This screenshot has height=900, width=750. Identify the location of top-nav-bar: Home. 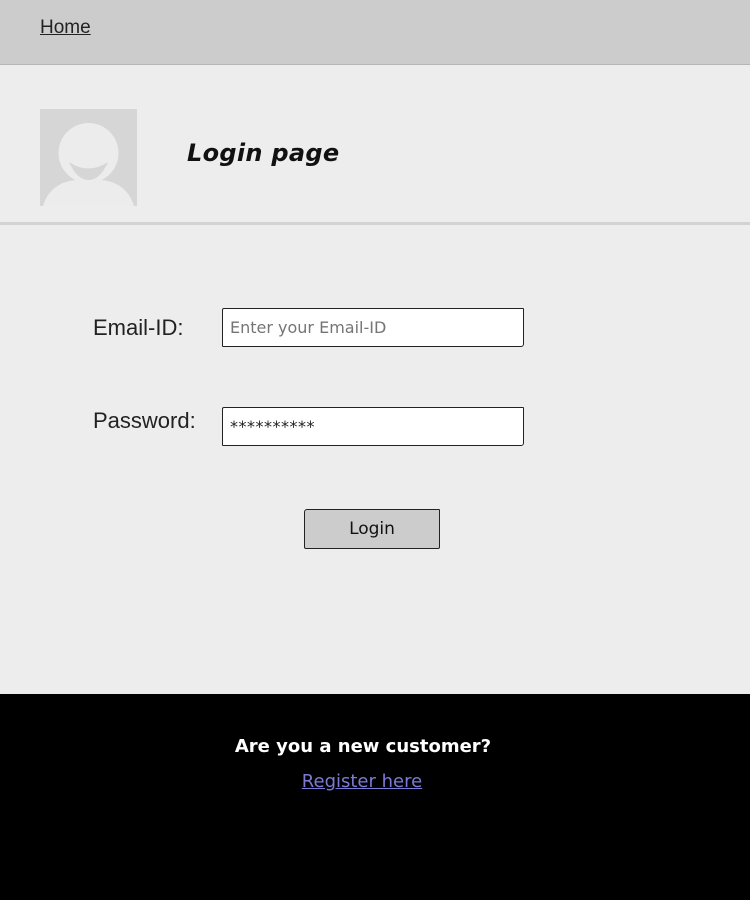
(375, 32).